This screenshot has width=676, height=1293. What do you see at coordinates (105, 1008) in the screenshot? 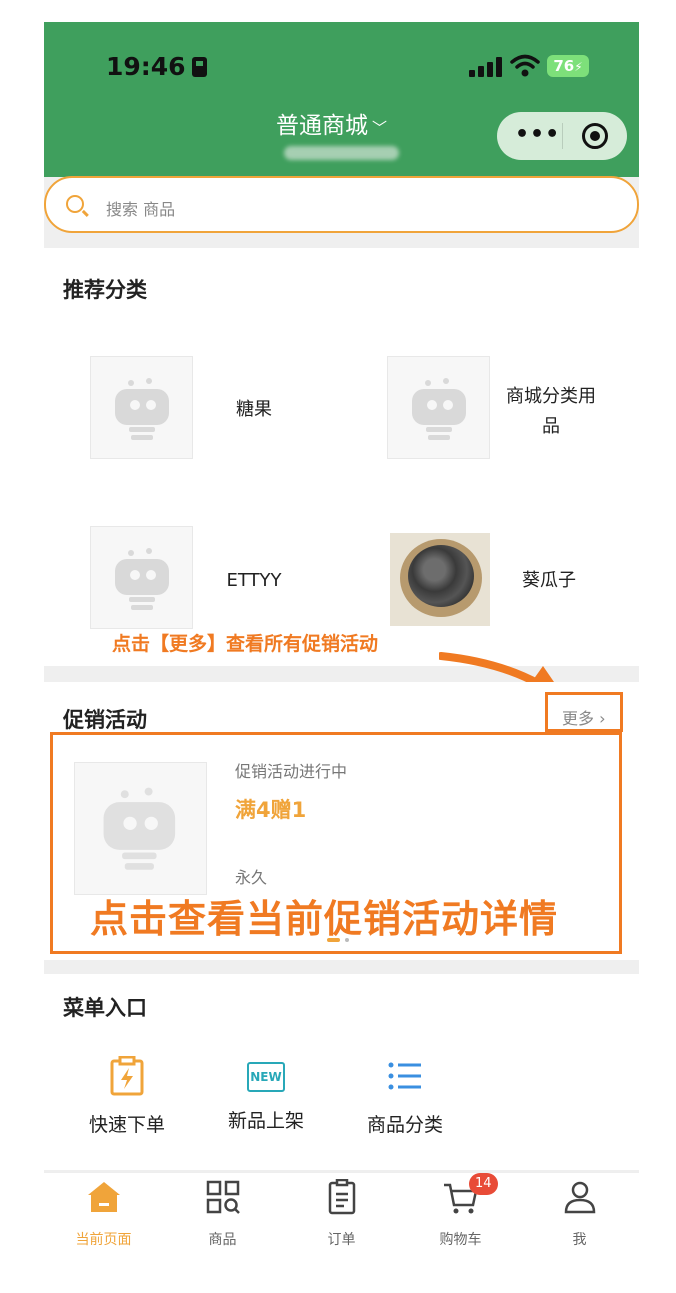
I see `section-title: 菜单入口` at bounding box center [105, 1008].